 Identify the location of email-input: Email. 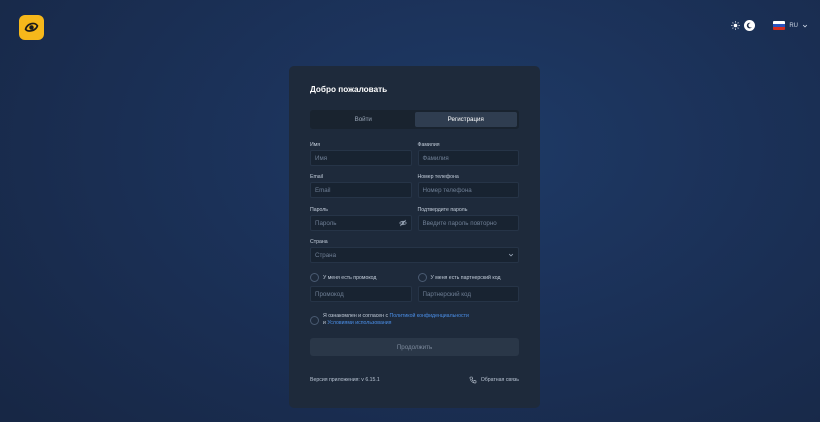
(361, 190).